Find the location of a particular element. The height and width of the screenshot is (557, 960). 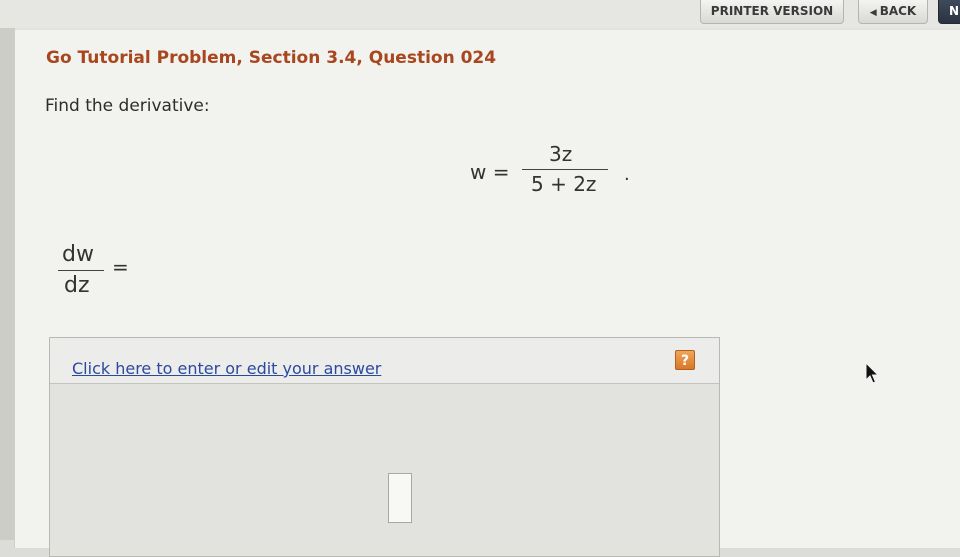

printer-version-label: PRINTER VERSION is located at coordinates (772, 11).